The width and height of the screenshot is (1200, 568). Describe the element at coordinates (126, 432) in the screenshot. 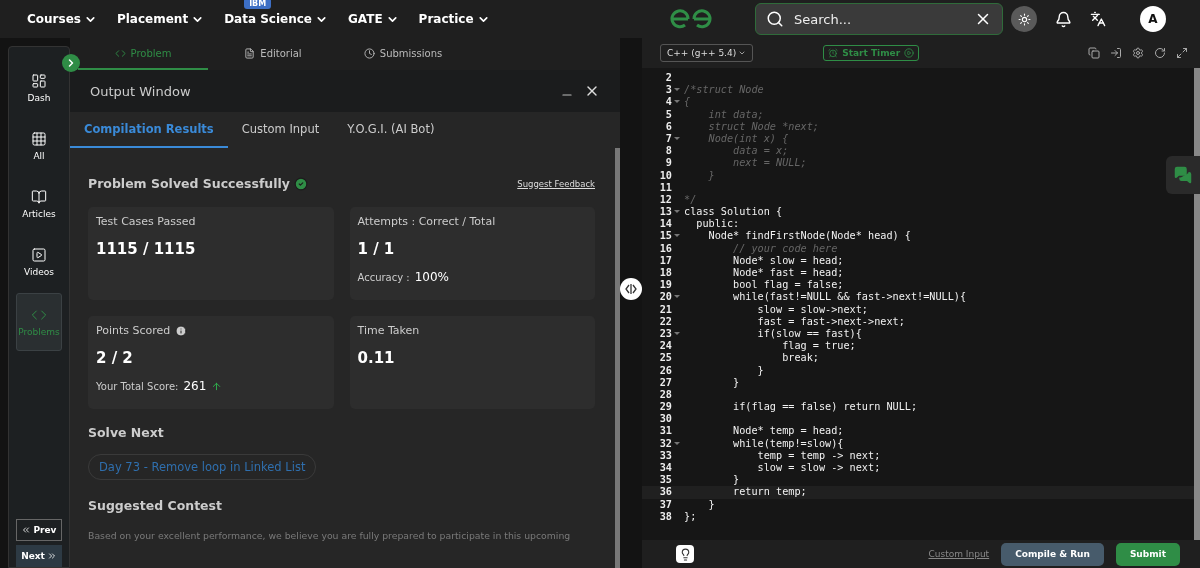

I see `section-heading: Solve Next` at that location.